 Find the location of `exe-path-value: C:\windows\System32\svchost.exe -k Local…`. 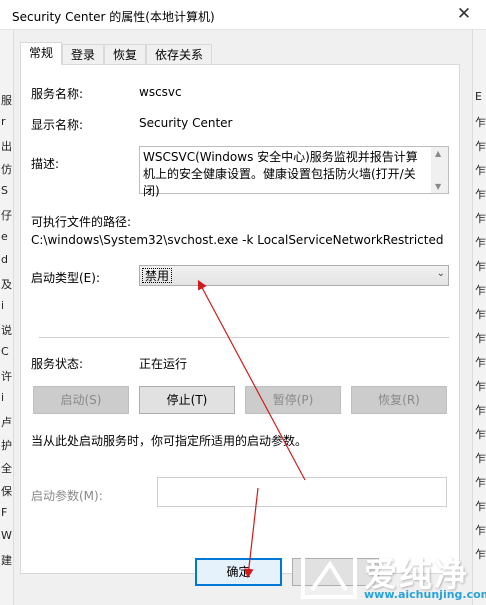

exe-path-value: C:\windows\System32\svchost.exe -k Local… is located at coordinates (237, 240).